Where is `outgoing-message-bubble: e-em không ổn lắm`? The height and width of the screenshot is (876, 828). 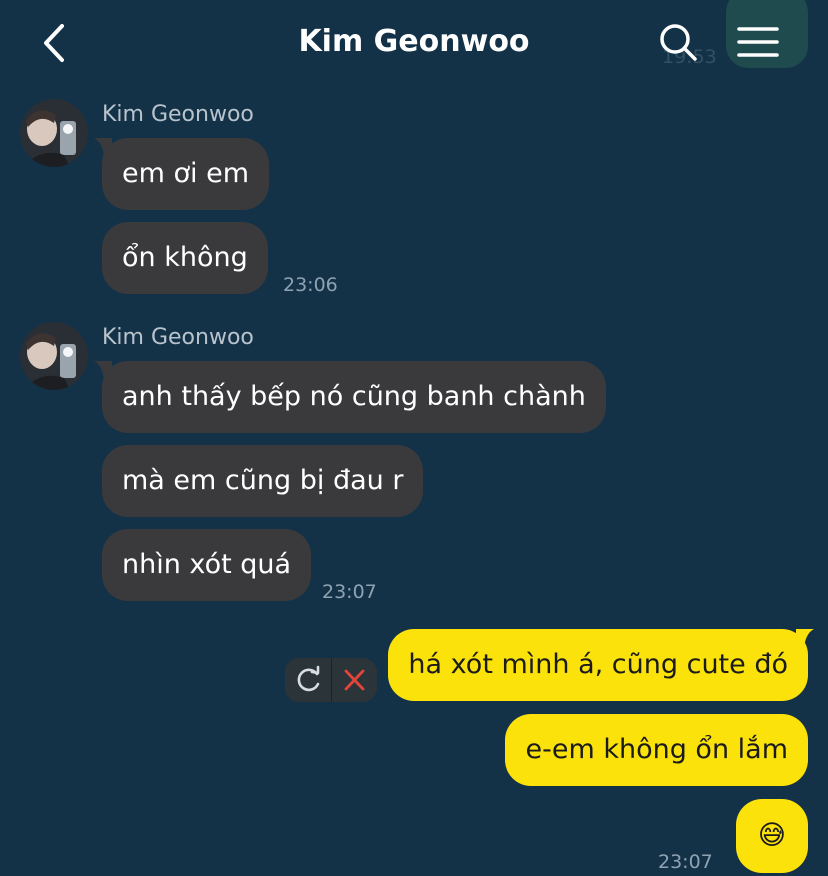 outgoing-message-bubble: e-em không ổn lắm is located at coordinates (656, 750).